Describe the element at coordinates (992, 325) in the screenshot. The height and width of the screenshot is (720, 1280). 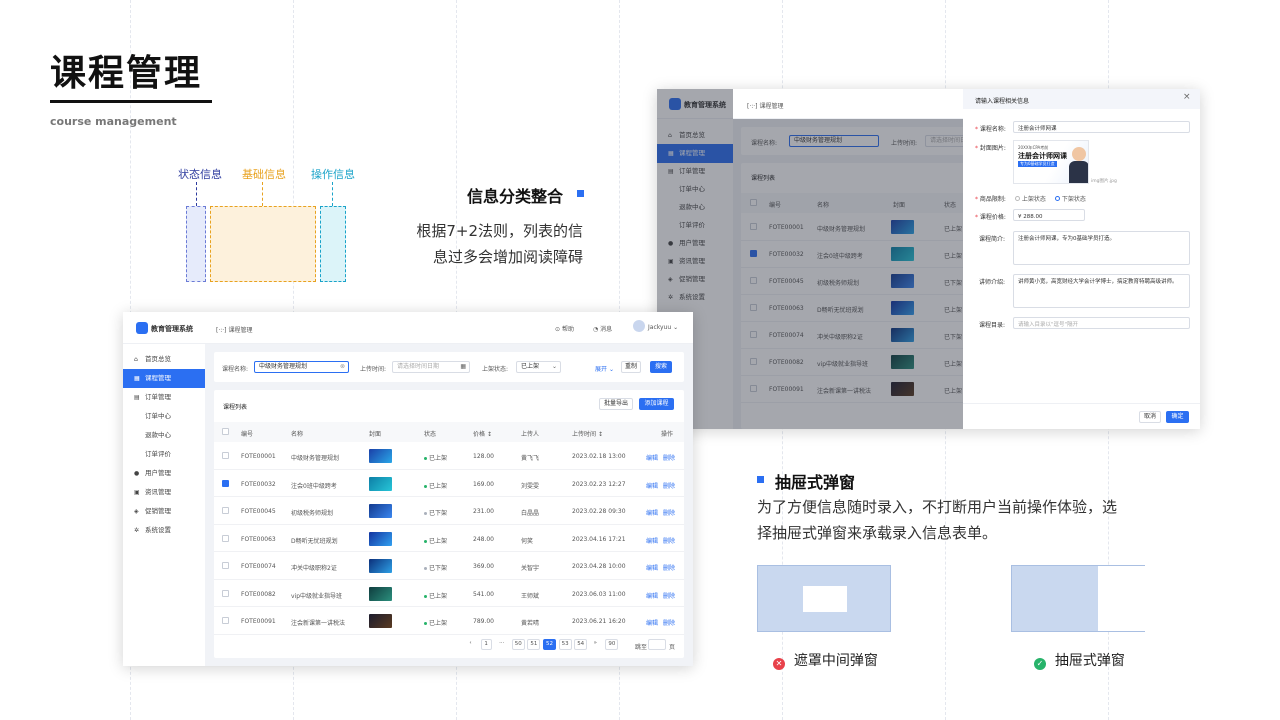
I see `catalog-field-label: 课程目录:` at that location.